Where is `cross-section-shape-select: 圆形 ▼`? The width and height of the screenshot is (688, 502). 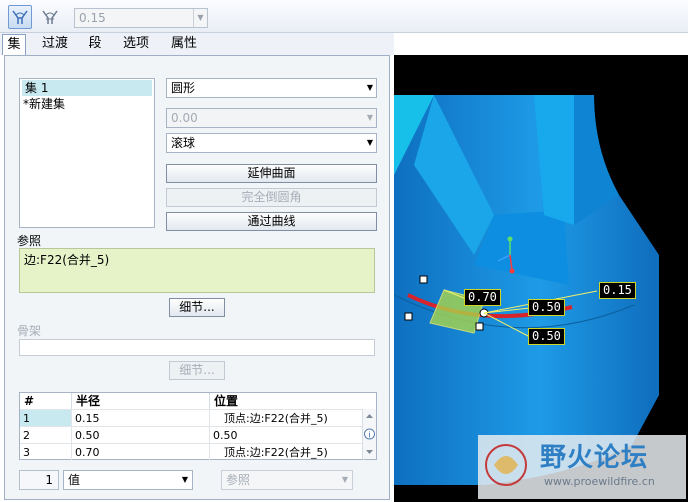
cross-section-shape-select: 圆形 ▼ is located at coordinates (271, 88).